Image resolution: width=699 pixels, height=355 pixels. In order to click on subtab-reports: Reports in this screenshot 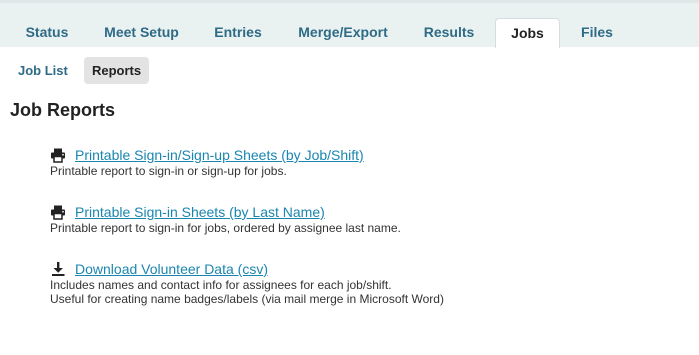, I will do `click(117, 70)`.